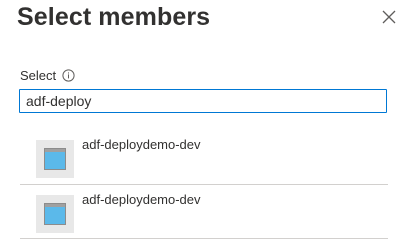  I want to click on info-icon, so click(68, 75).